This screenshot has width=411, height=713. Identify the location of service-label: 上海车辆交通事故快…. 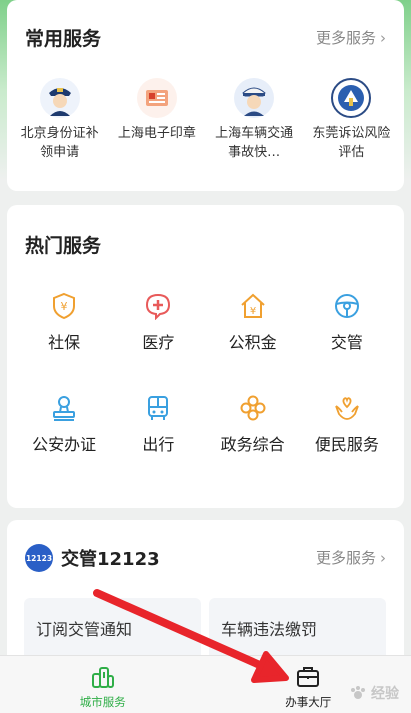
(254, 143).